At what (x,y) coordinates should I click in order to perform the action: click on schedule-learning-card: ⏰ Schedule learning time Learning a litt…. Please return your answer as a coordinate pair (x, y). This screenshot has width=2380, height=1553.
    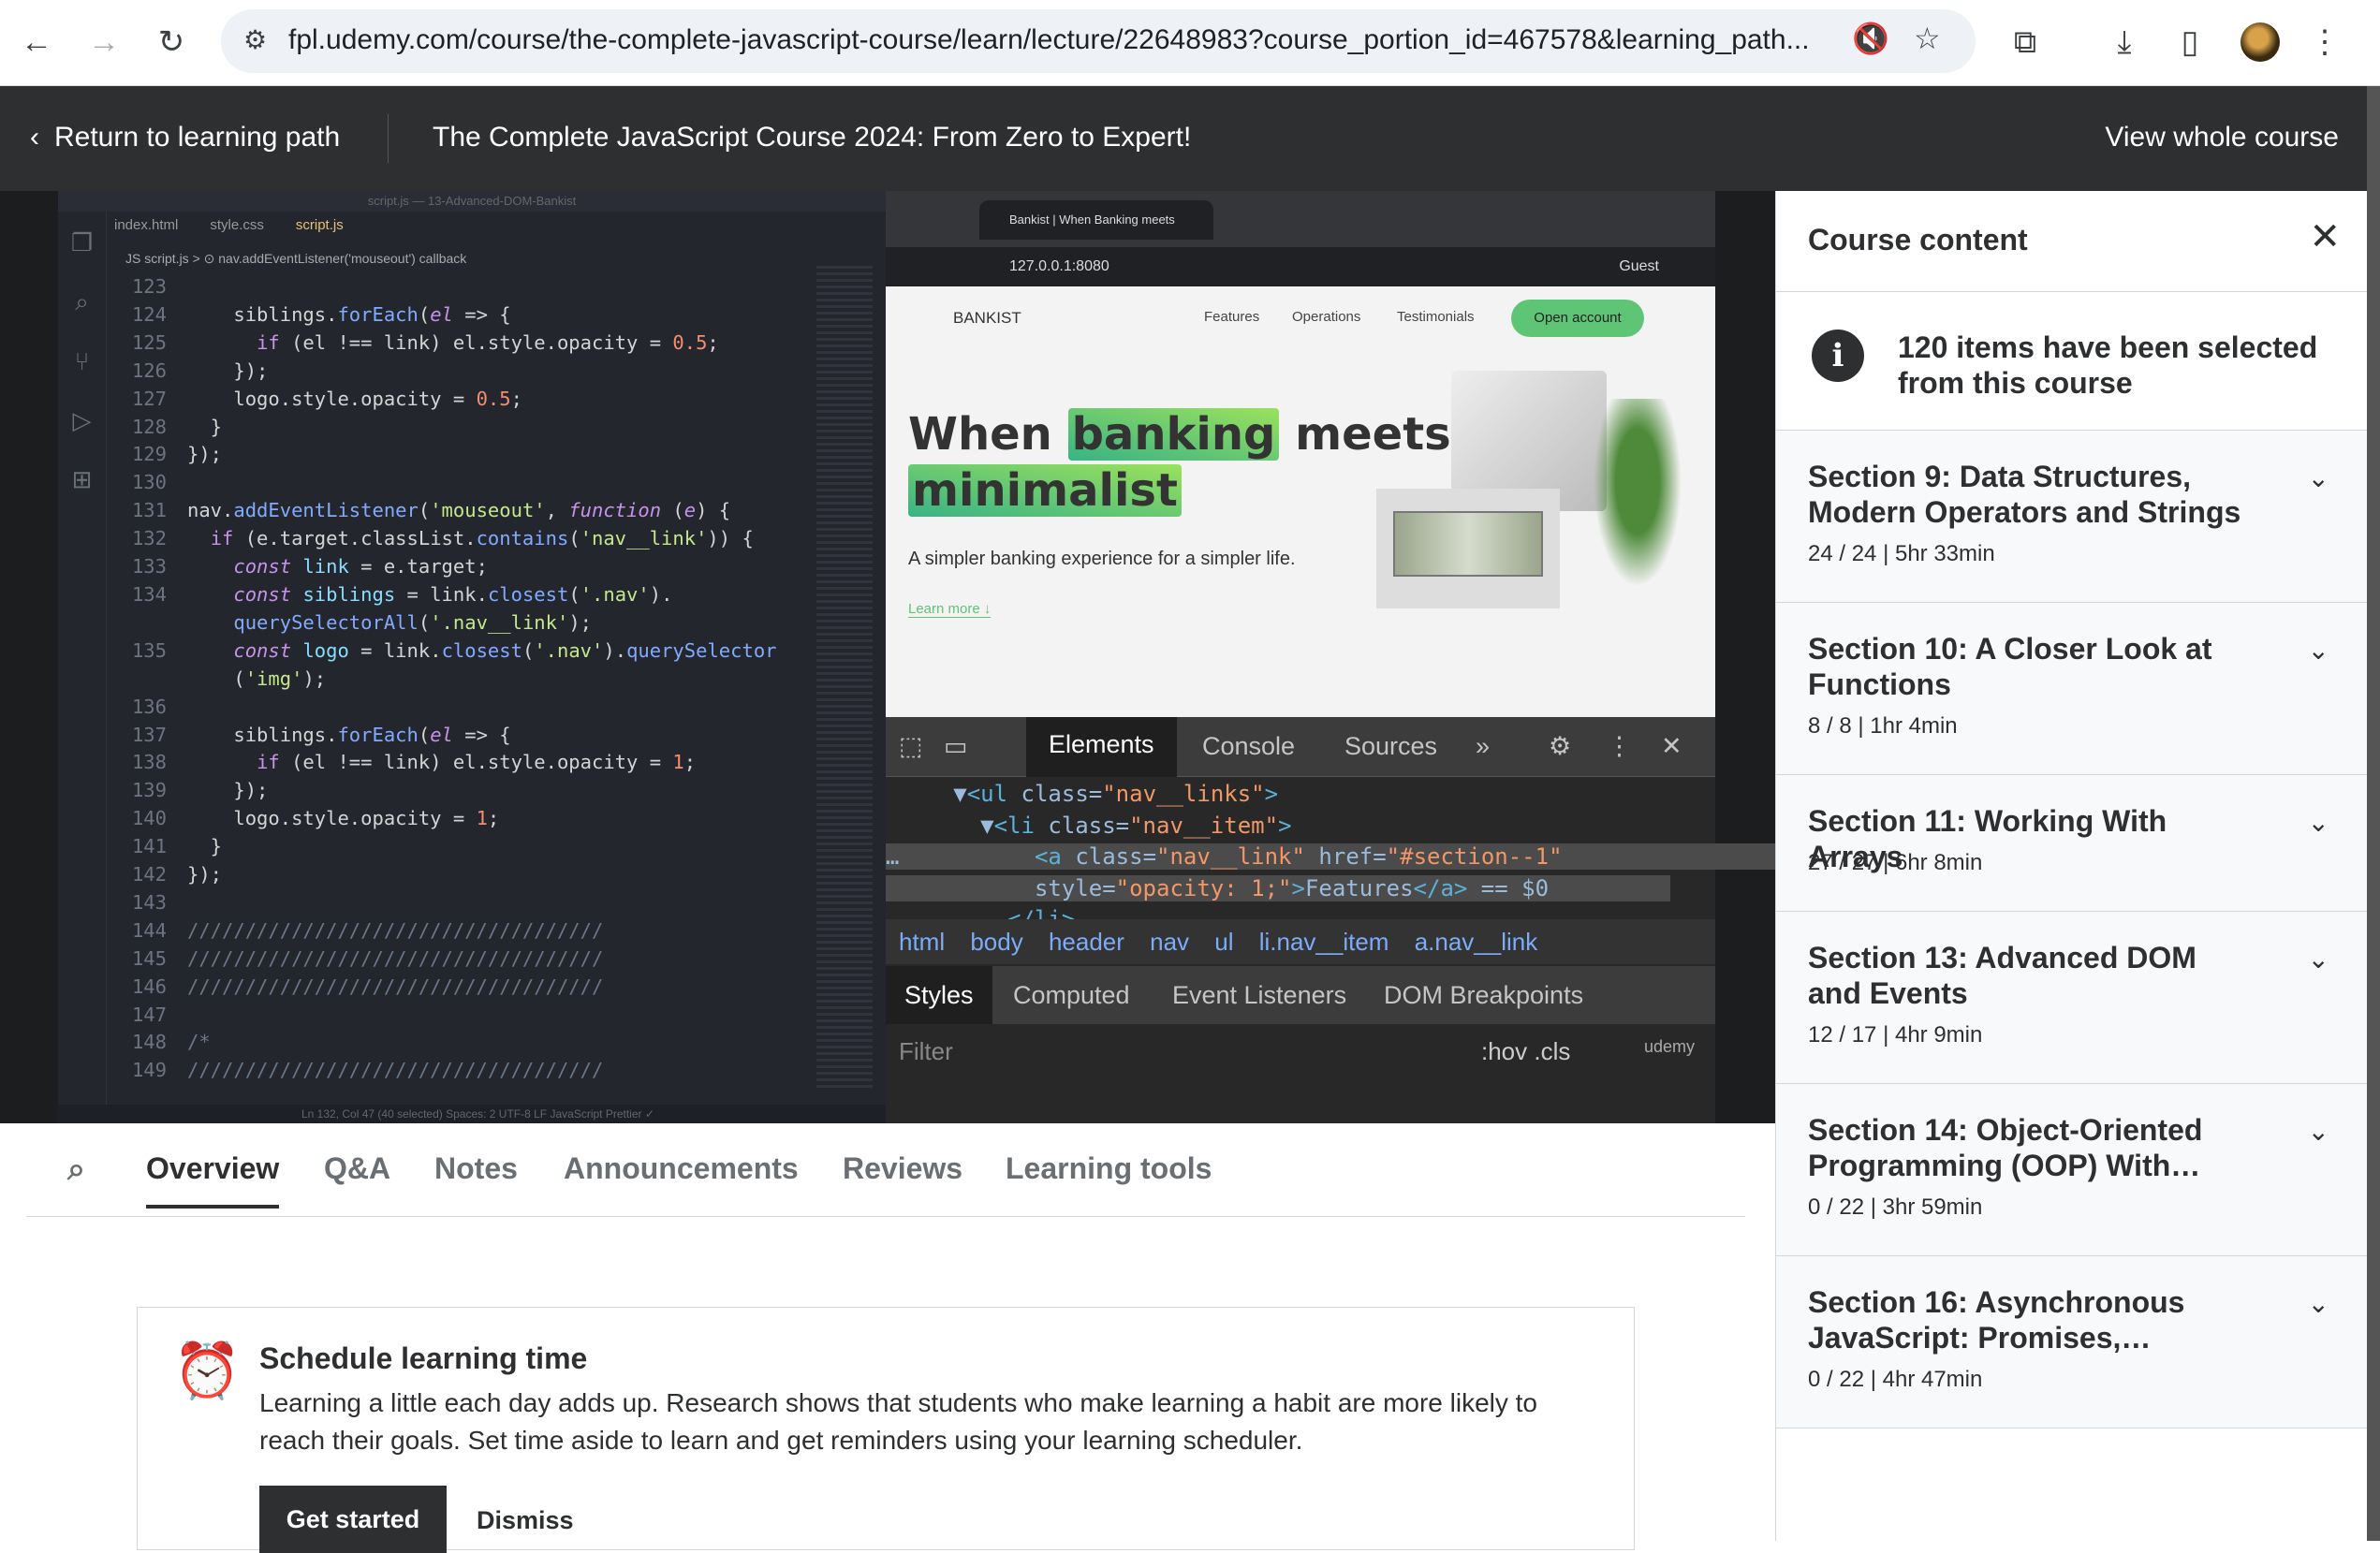
    Looking at the image, I should click on (886, 1430).